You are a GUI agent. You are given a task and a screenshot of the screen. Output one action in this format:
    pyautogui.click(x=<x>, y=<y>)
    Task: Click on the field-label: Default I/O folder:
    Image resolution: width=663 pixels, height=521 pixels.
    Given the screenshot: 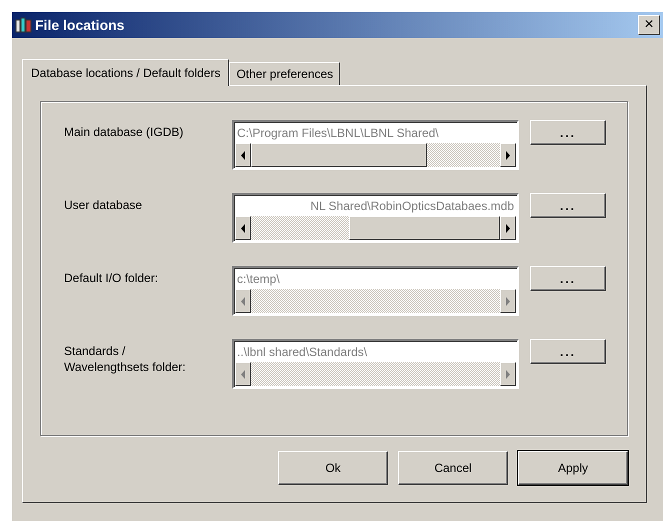 What is the action you would take?
    pyautogui.click(x=112, y=278)
    